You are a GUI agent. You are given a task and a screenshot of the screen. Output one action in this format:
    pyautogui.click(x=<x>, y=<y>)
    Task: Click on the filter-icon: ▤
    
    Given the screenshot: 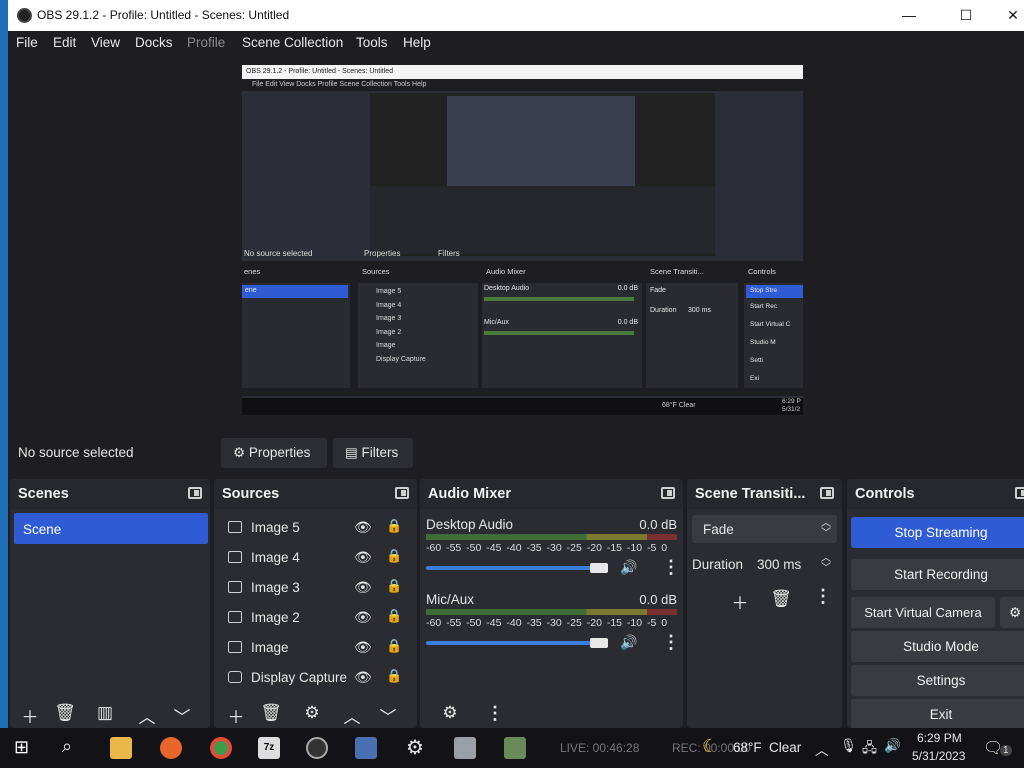 What is the action you would take?
    pyautogui.click(x=351, y=452)
    